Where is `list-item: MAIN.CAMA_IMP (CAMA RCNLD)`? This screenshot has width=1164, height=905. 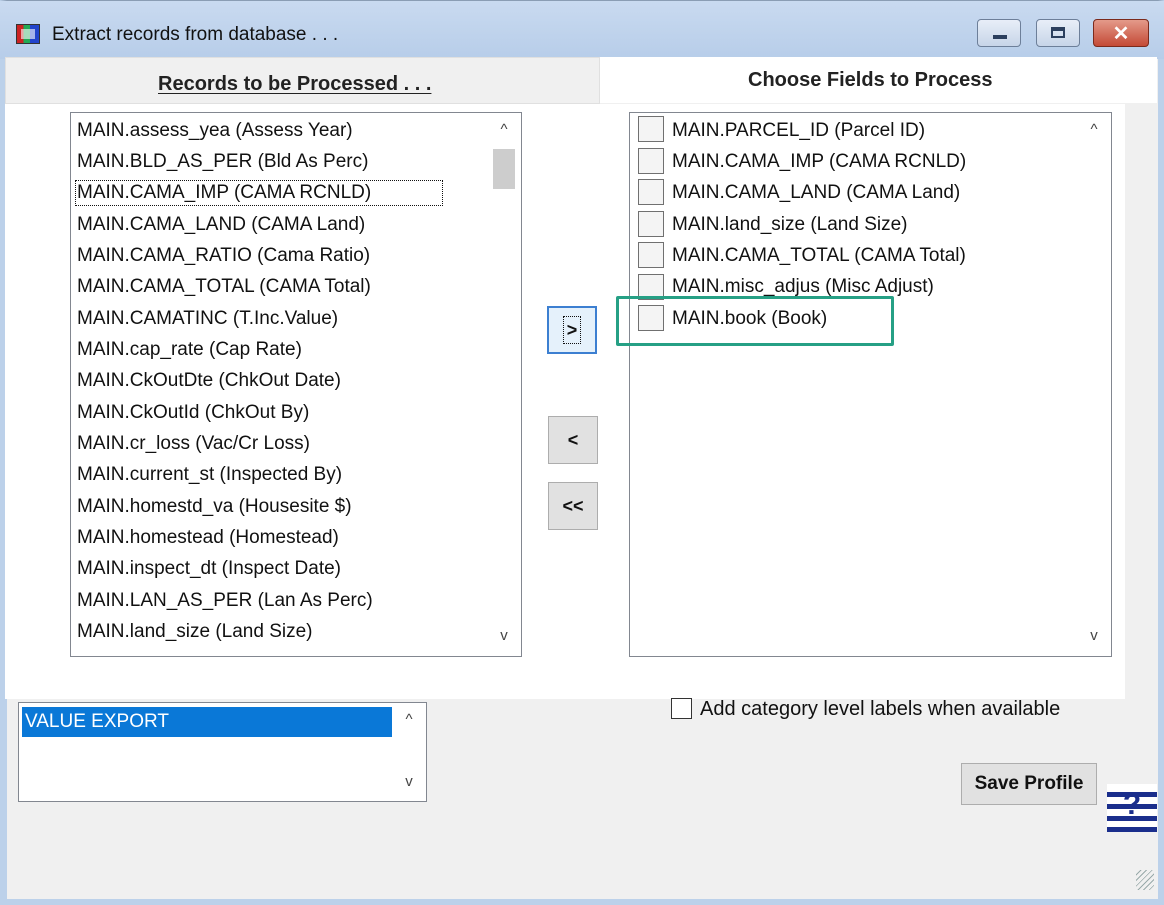 list-item: MAIN.CAMA_IMP (CAMA RCNLD) is located at coordinates (819, 162).